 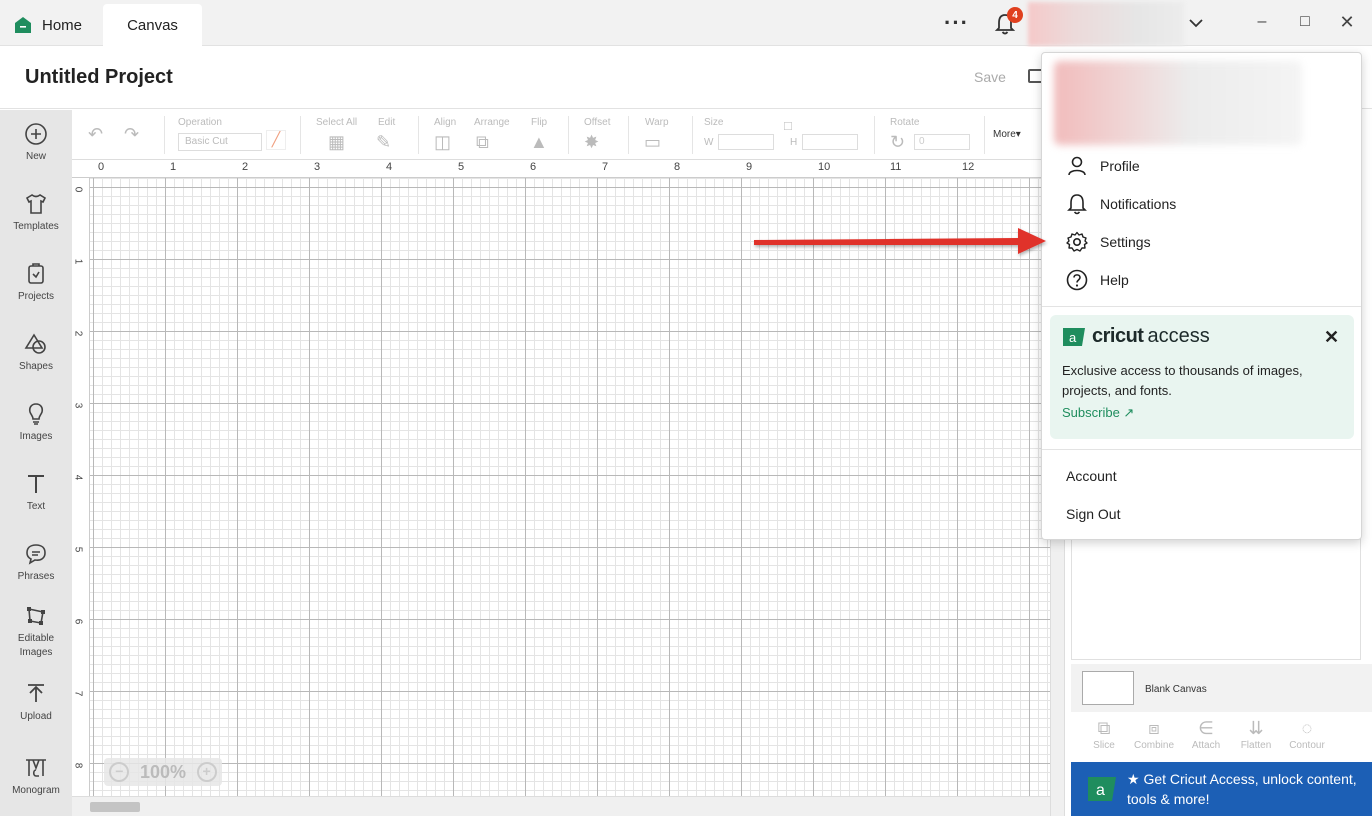 What do you see at coordinates (173, 167) in the screenshot?
I see `ruler-tick-label: 1` at bounding box center [173, 167].